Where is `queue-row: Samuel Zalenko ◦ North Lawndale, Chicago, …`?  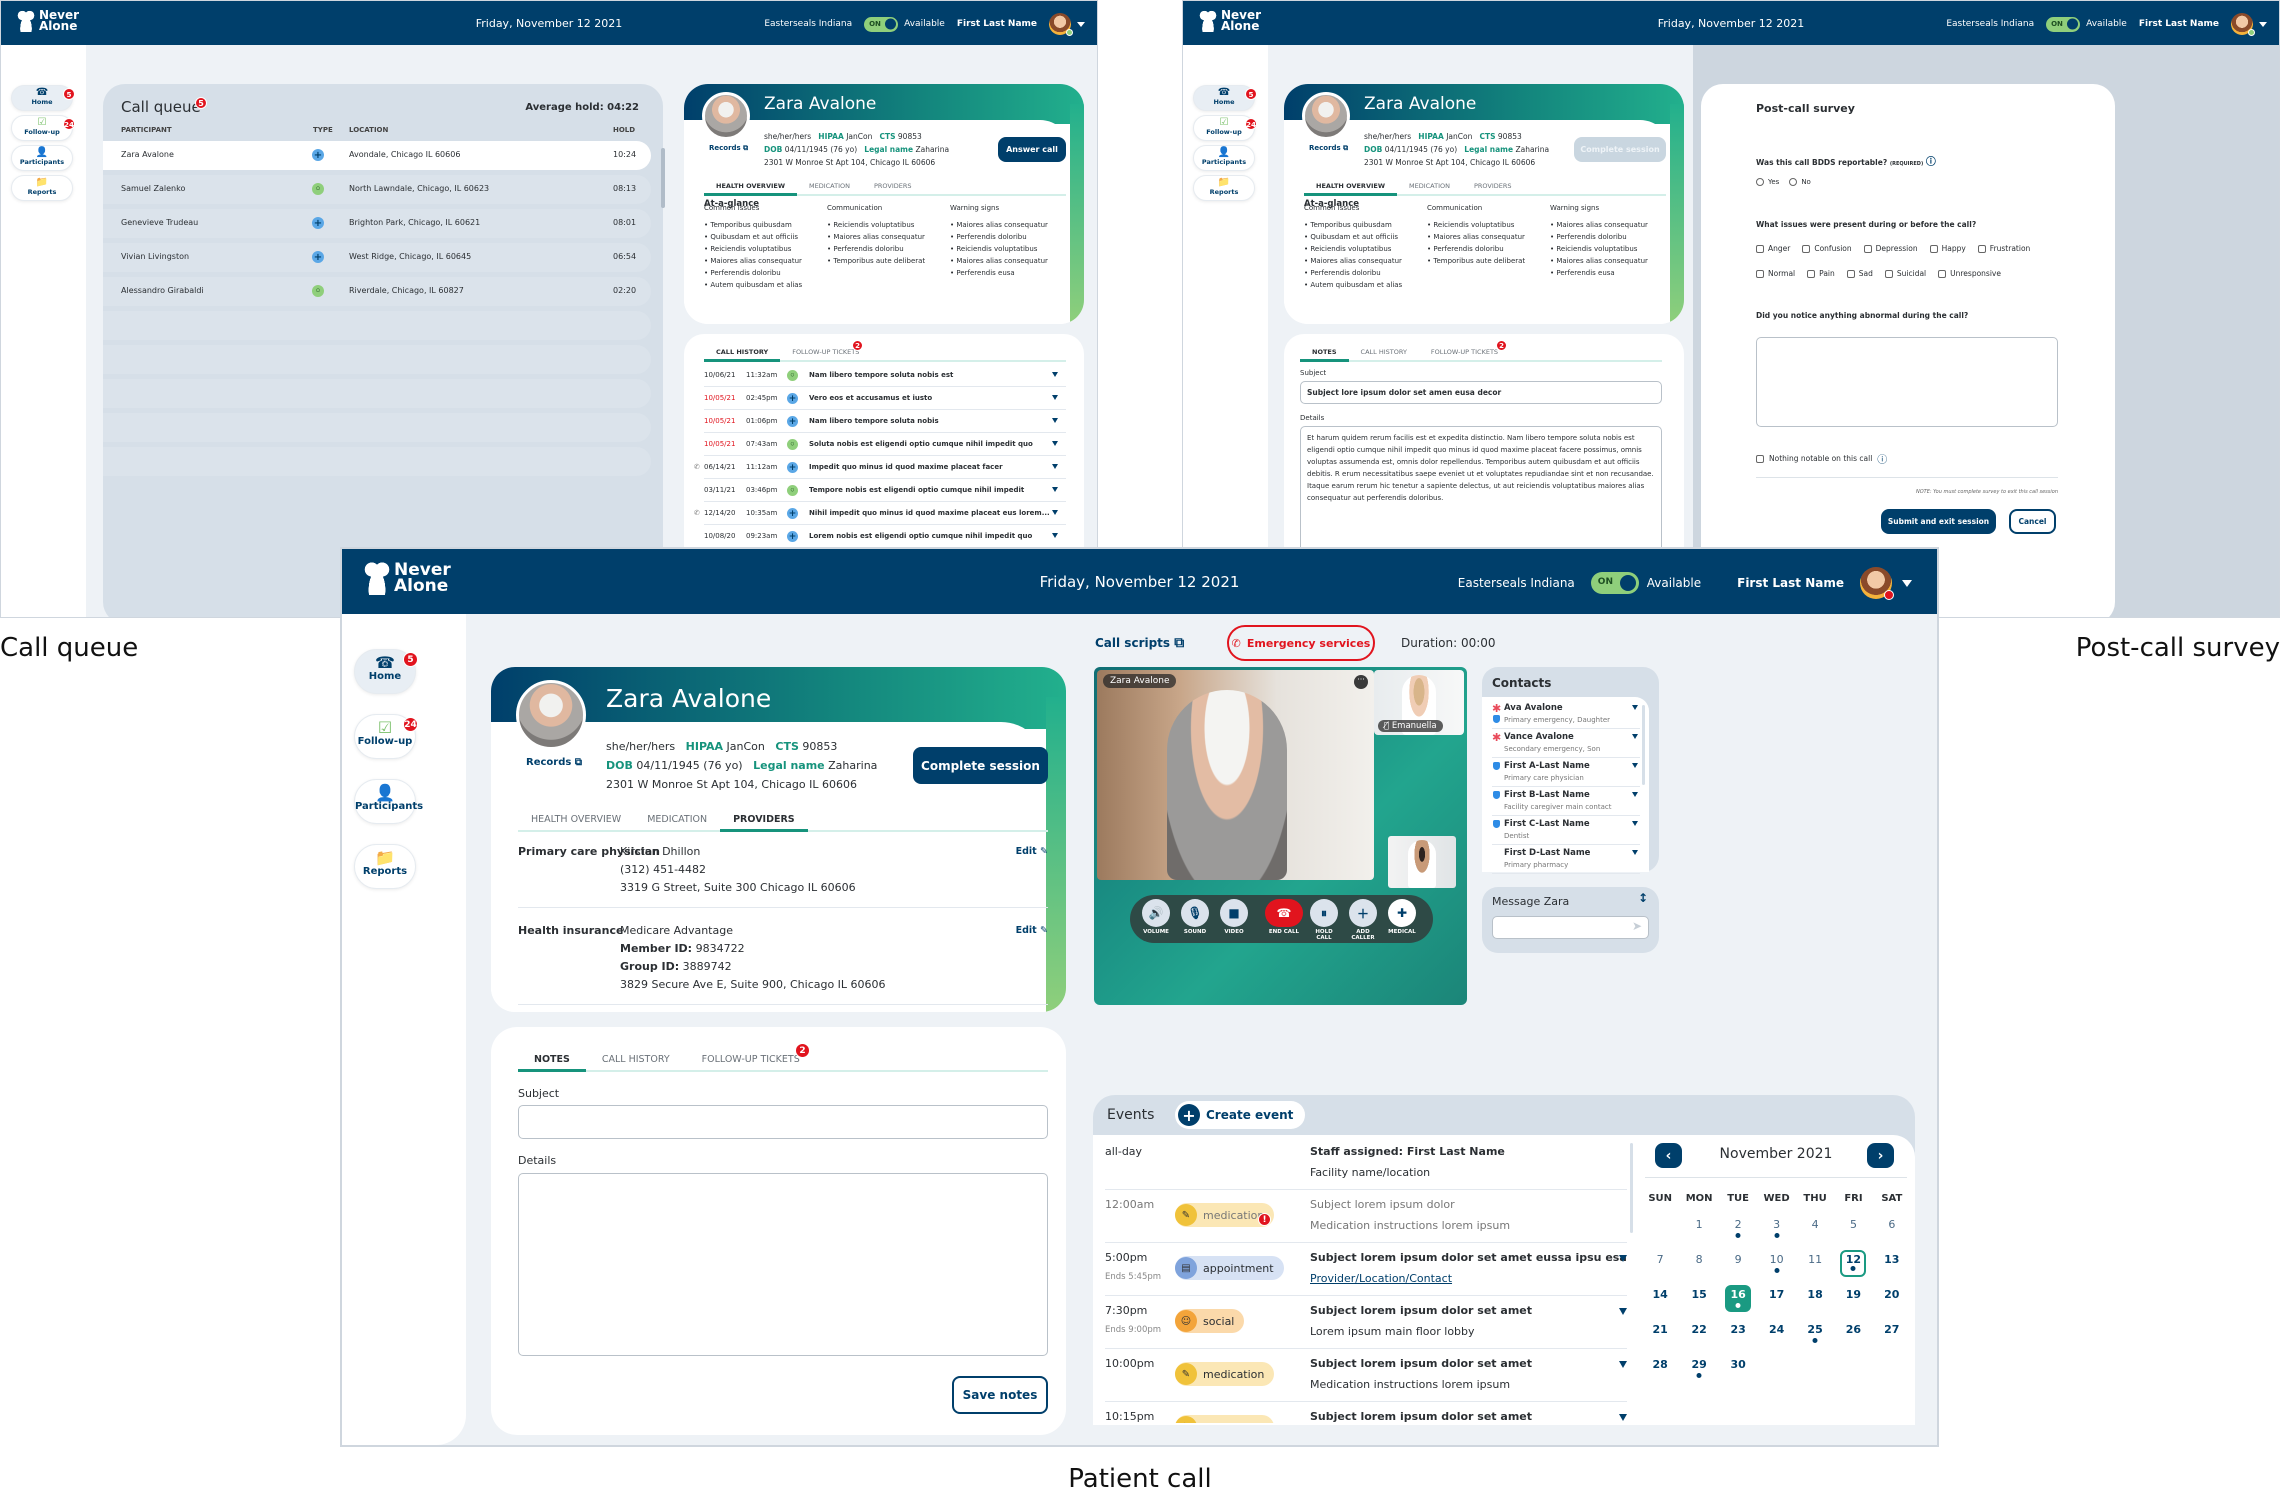 queue-row: Samuel Zalenko ◦ North Lawndale, Chicago, … is located at coordinates (377, 189).